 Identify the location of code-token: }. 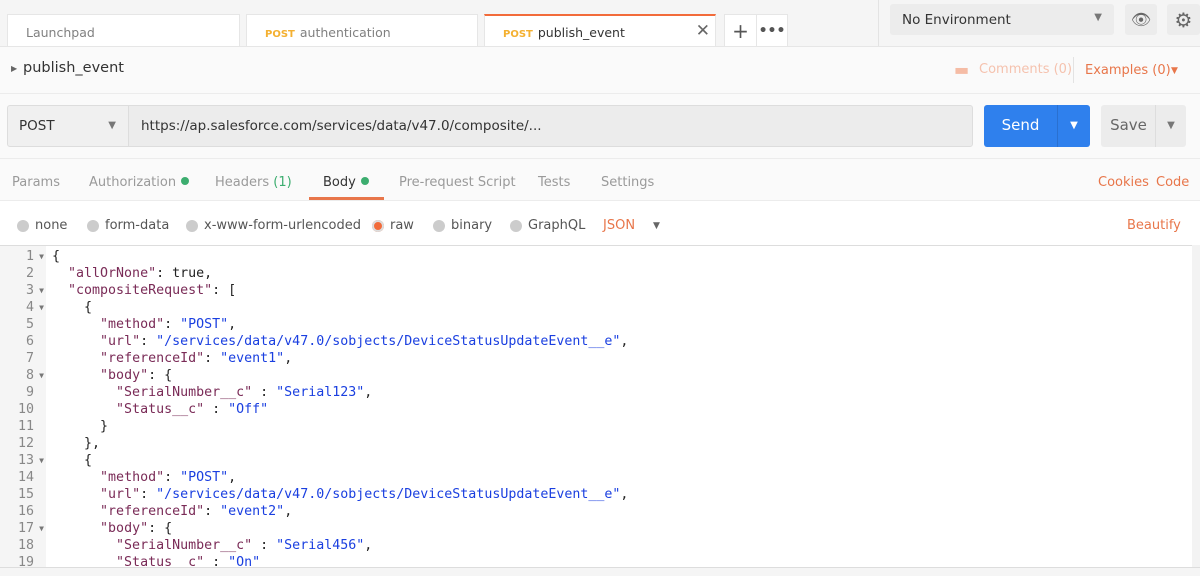
(80, 426).